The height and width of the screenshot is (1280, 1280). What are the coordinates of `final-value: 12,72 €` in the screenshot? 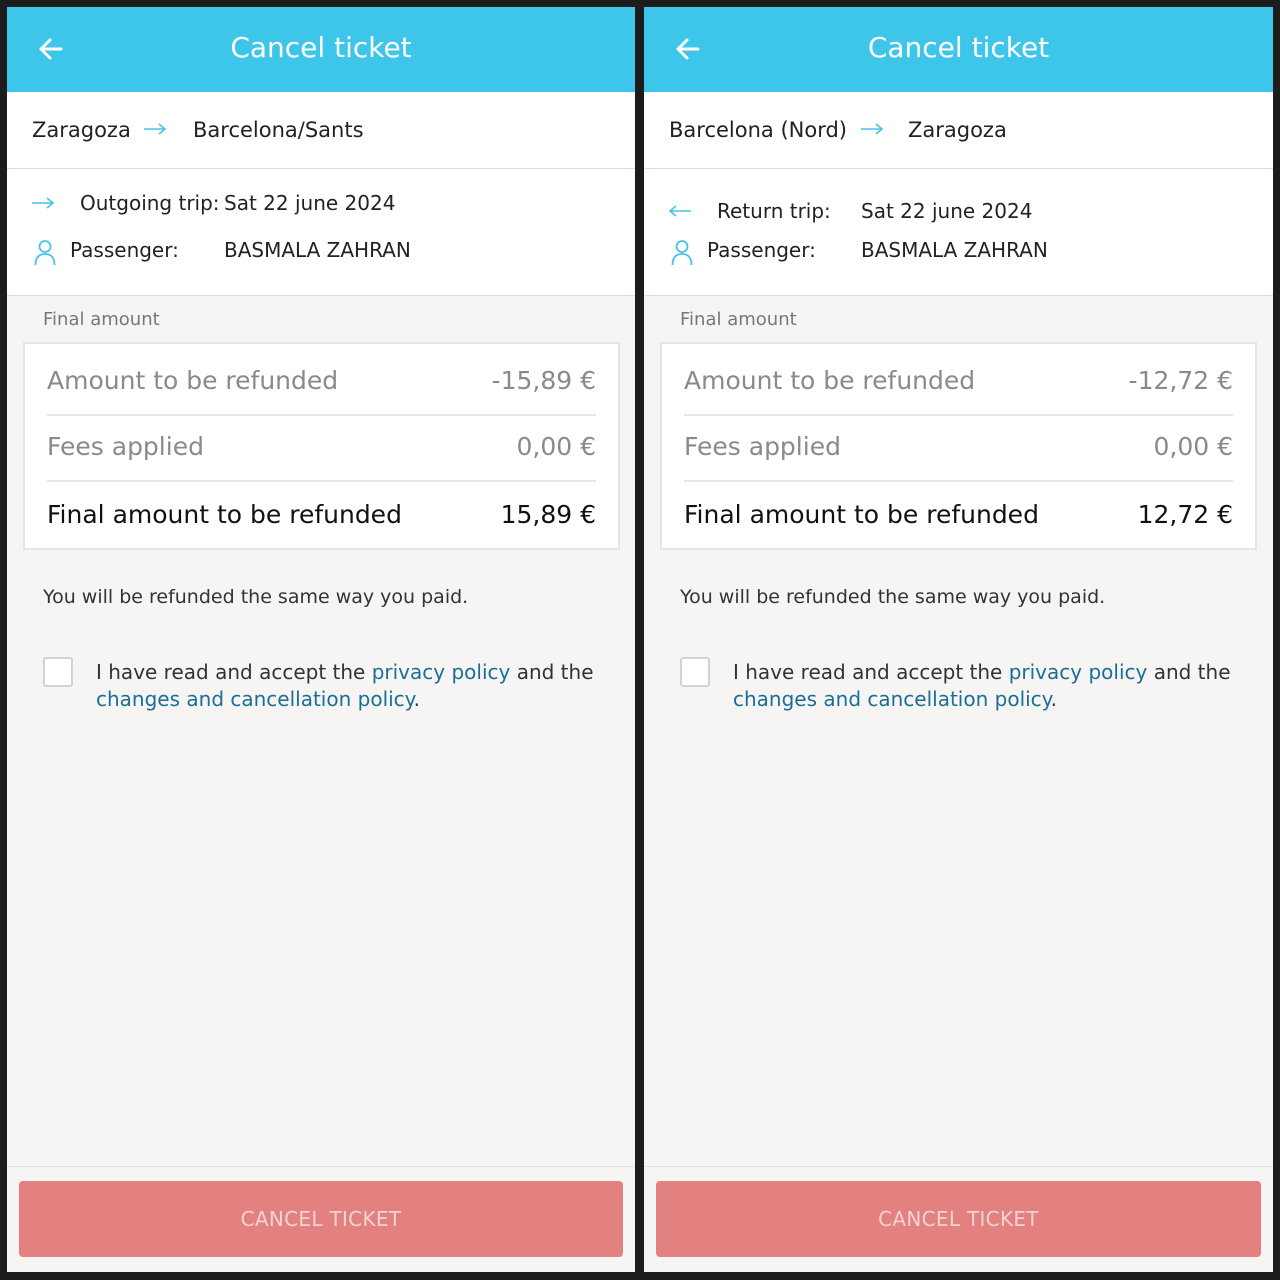 It's located at (1185, 514).